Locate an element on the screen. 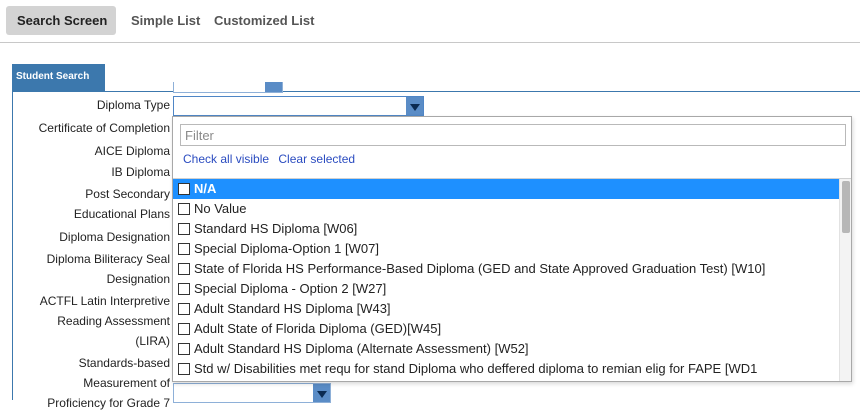 The height and width of the screenshot is (413, 860). panel-divider is located at coordinates (436, 91).